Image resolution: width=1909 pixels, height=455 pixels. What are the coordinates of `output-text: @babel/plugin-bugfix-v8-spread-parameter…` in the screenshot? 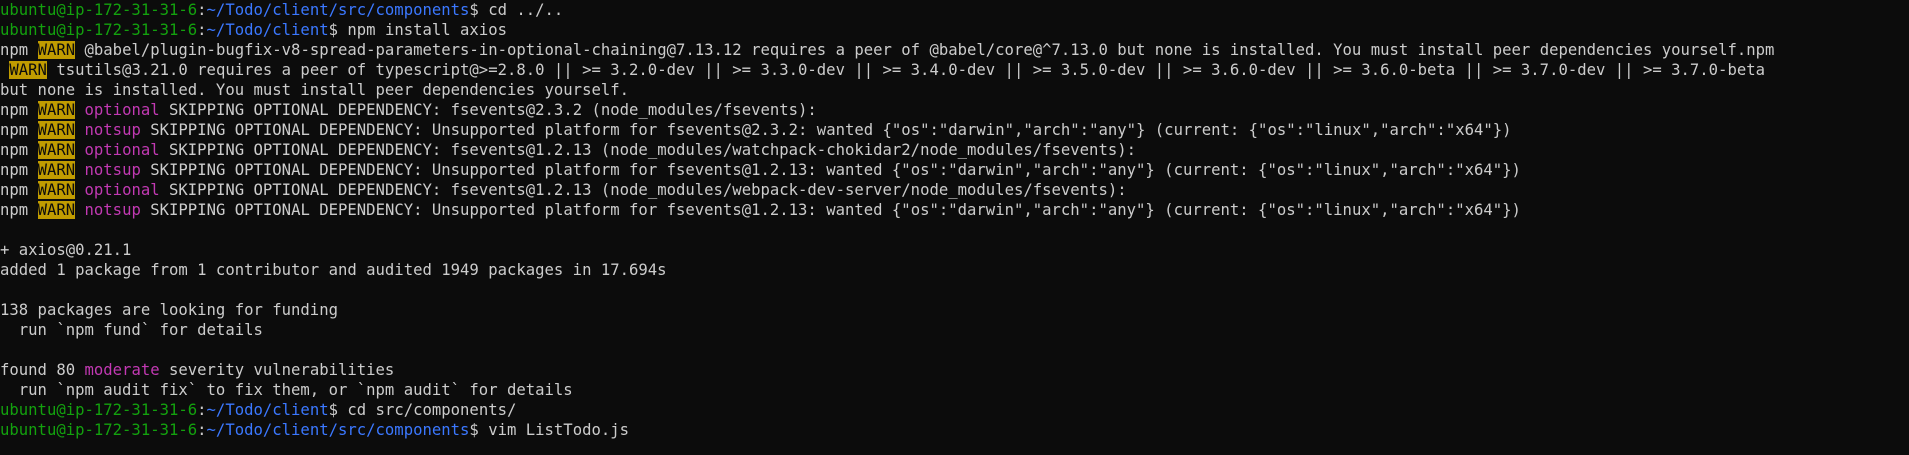 It's located at (925, 50).